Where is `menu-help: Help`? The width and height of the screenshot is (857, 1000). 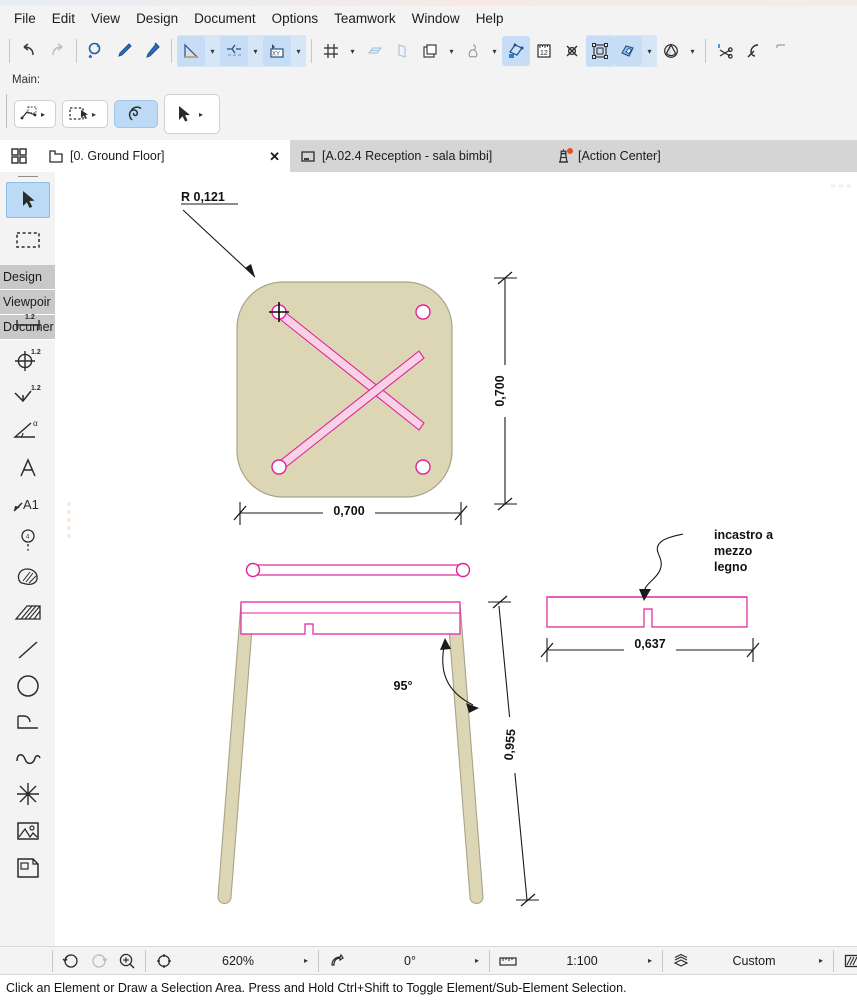
menu-help: Help is located at coordinates (490, 19).